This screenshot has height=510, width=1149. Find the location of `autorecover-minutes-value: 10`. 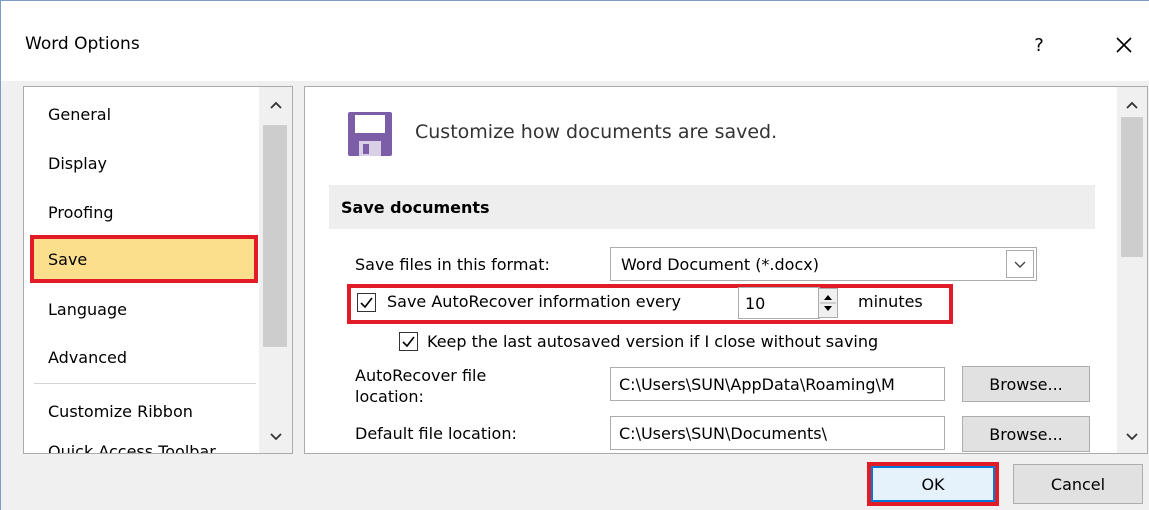

autorecover-minutes-value: 10 is located at coordinates (755, 303).